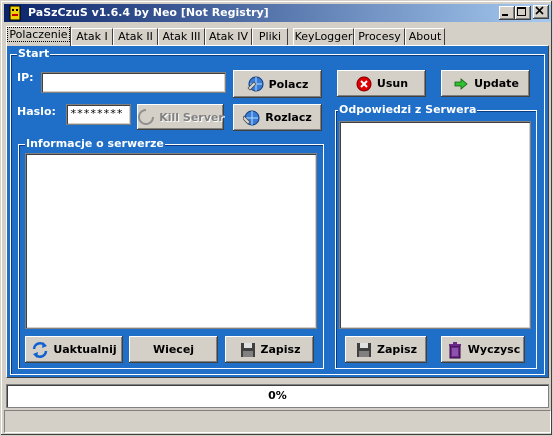  I want to click on wyczysc-label: Wyczysc, so click(494, 349).